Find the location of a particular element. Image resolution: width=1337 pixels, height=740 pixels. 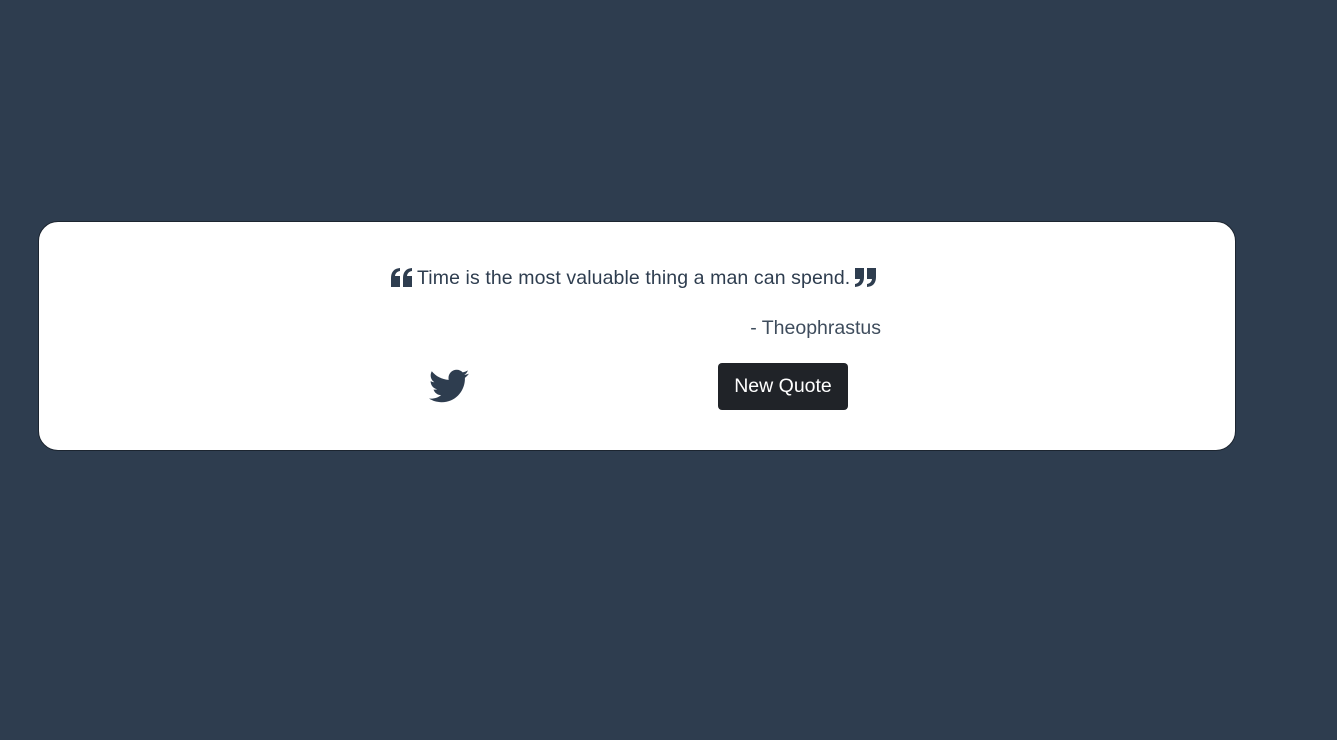

quote-author: - Theophrastus is located at coordinates (815, 328).